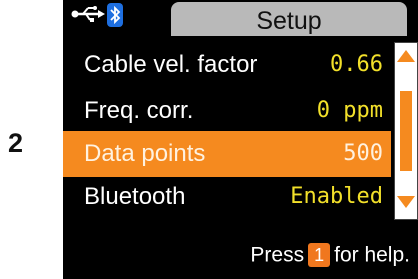 The image size is (418, 279). Describe the element at coordinates (289, 19) in the screenshot. I see `screen-title: Setup` at that location.